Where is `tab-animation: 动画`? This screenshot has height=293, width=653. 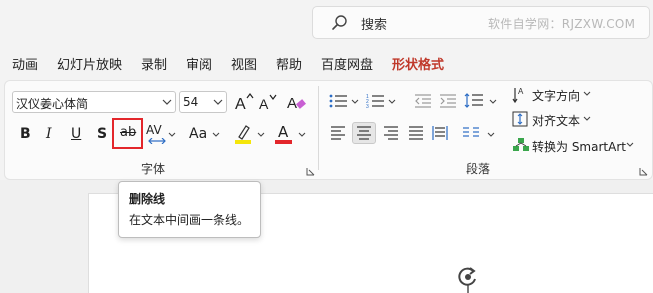
tab-animation: 动画 is located at coordinates (25, 63).